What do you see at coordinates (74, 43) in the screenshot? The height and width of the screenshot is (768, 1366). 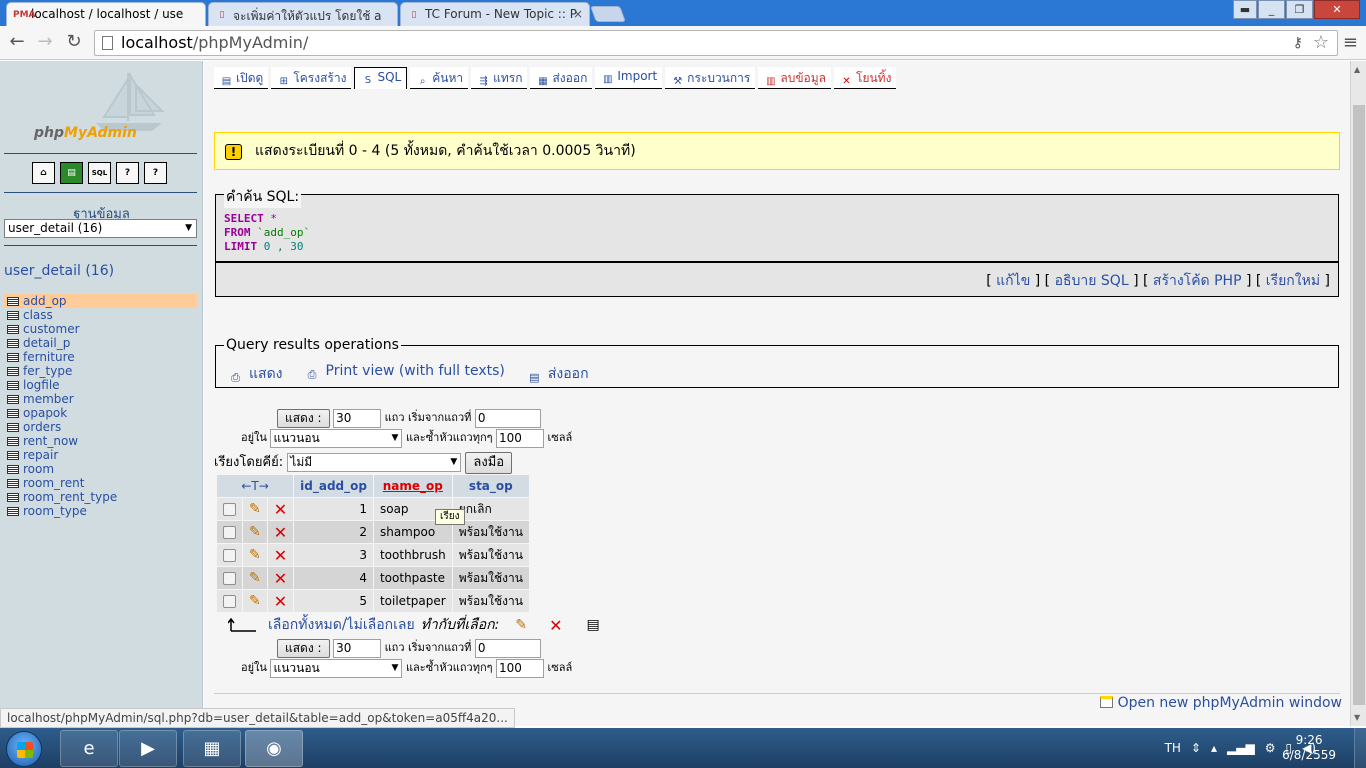 I see `reload-button: ↻` at bounding box center [74, 43].